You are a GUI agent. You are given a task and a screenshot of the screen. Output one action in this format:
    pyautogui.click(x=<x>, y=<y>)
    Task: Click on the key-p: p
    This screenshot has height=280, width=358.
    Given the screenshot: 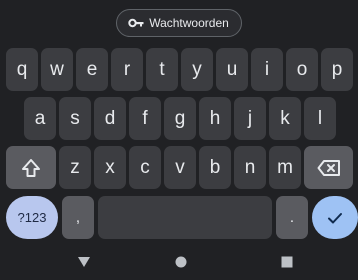 What is the action you would take?
    pyautogui.click(x=337, y=69)
    